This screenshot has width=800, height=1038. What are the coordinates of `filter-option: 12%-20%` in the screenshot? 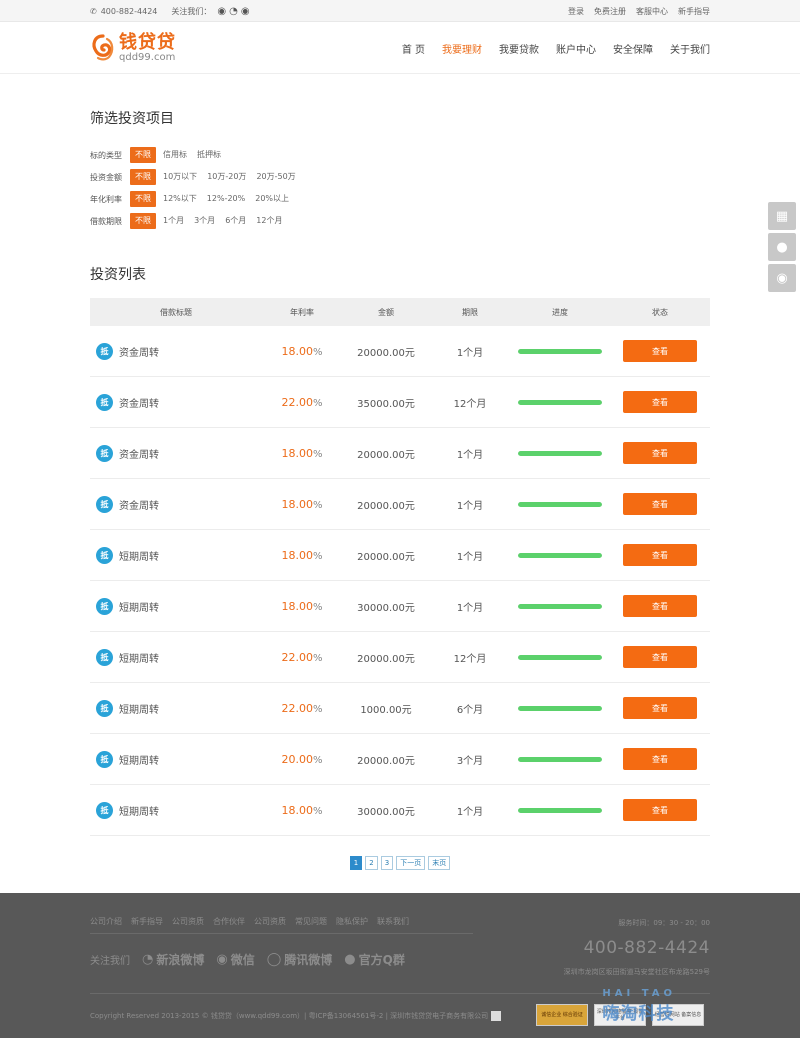 It's located at (226, 199).